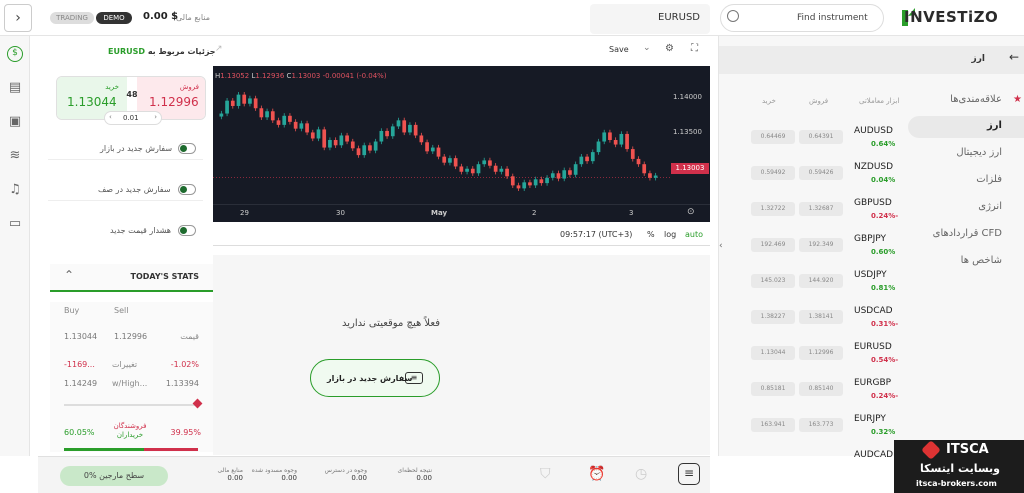 Image resolution: width=1024 pixels, height=493 pixels. I want to click on instrument-symbol: GBPJPY, so click(870, 239).